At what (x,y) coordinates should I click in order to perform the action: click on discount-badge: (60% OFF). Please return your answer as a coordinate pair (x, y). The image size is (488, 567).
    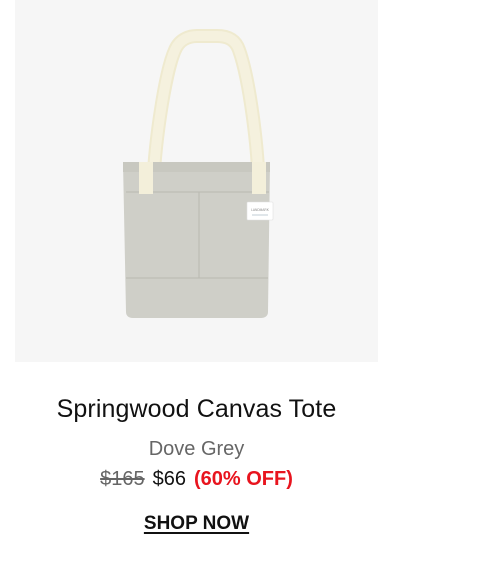
    Looking at the image, I should click on (243, 479).